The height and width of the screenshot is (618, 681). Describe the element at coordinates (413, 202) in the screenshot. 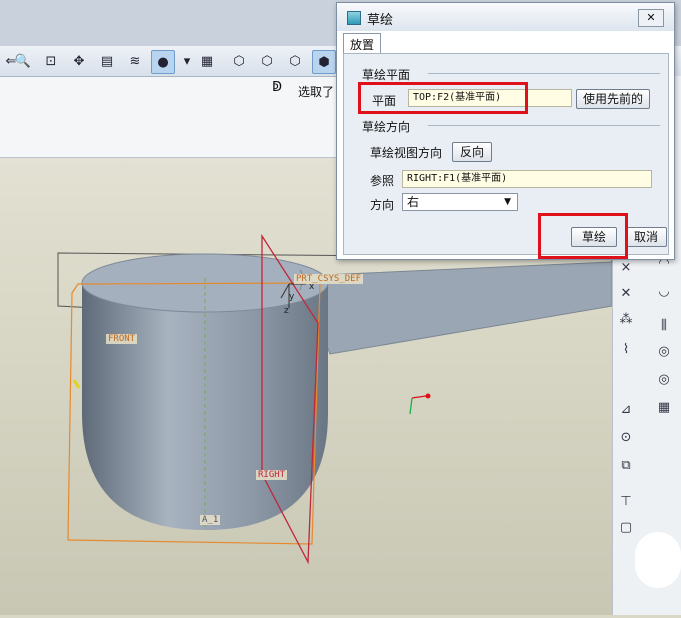

I see `orientation-value: 右` at that location.